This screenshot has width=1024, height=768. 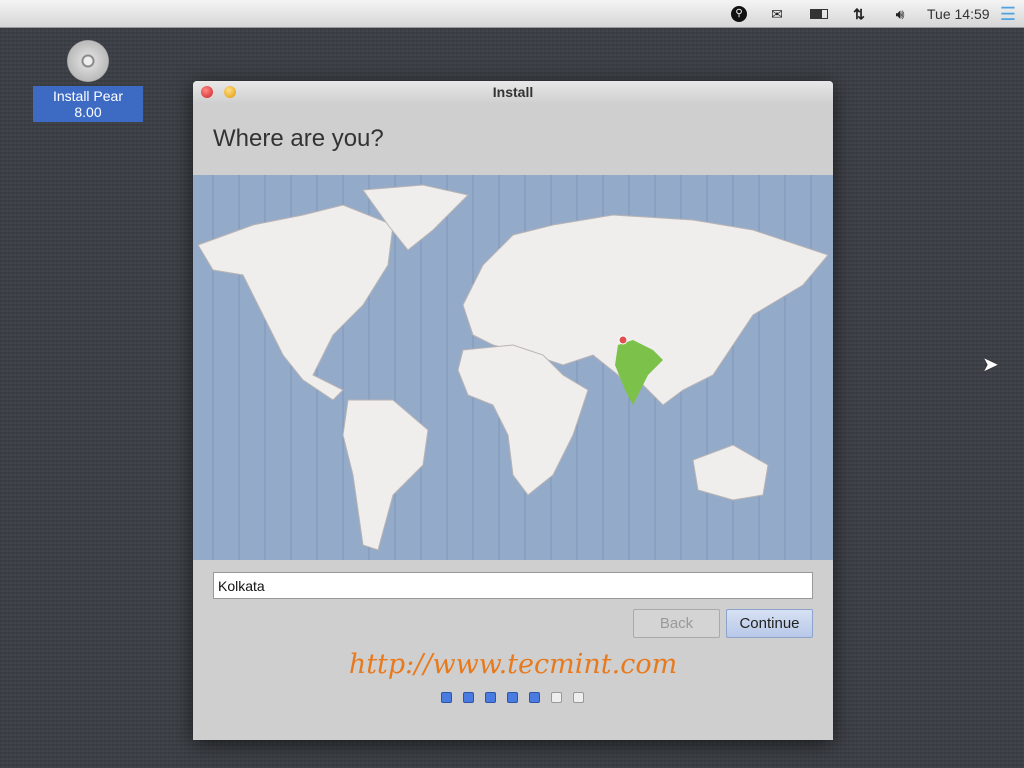 What do you see at coordinates (990, 365) in the screenshot?
I see `mouse-cursor-icon: ➤` at bounding box center [990, 365].